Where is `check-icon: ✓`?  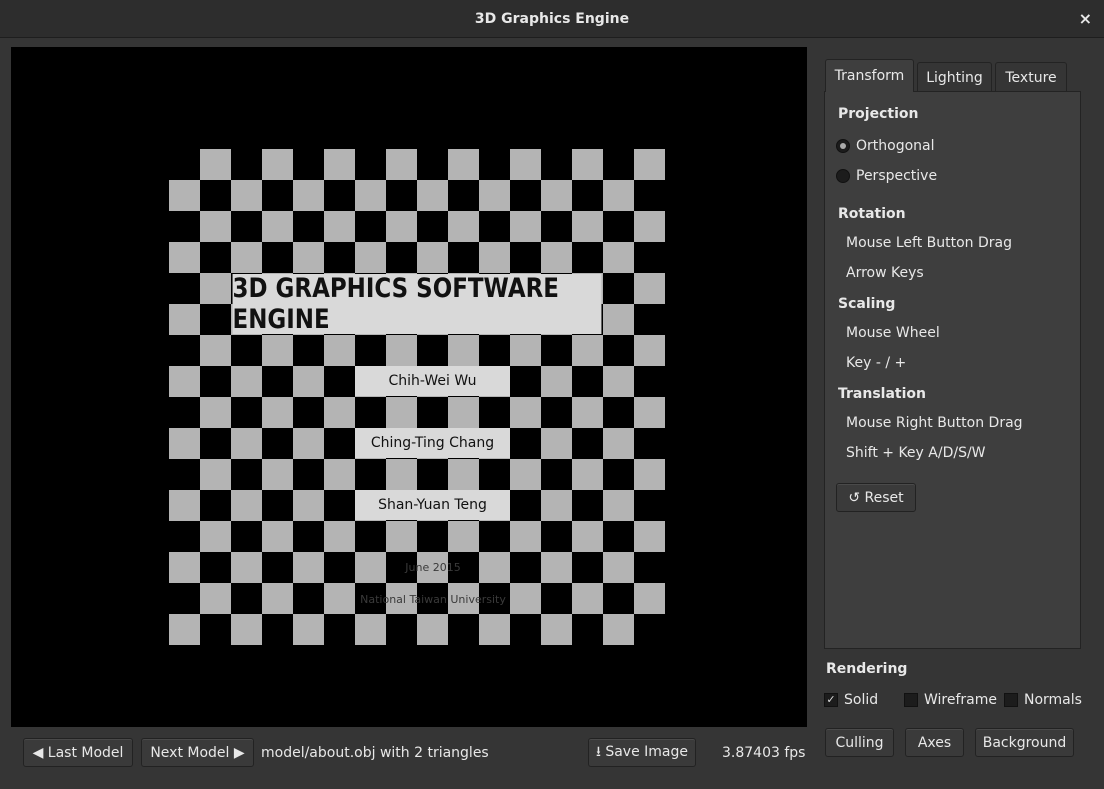 check-icon: ✓ is located at coordinates (831, 700).